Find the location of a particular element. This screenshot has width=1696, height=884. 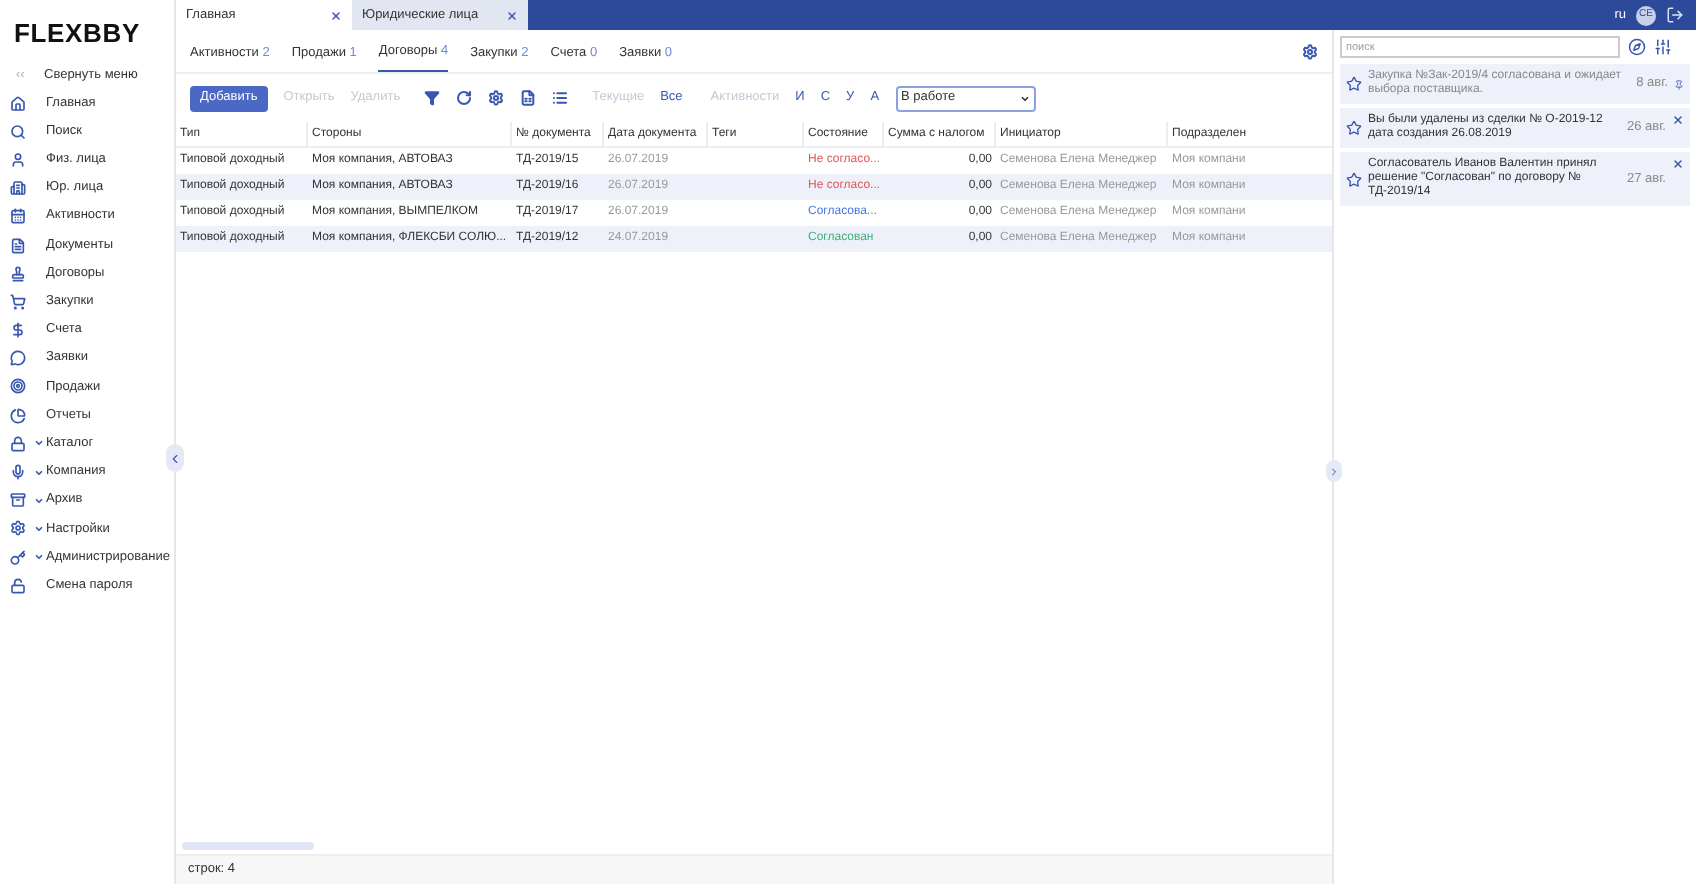

list-icon is located at coordinates (560, 98).